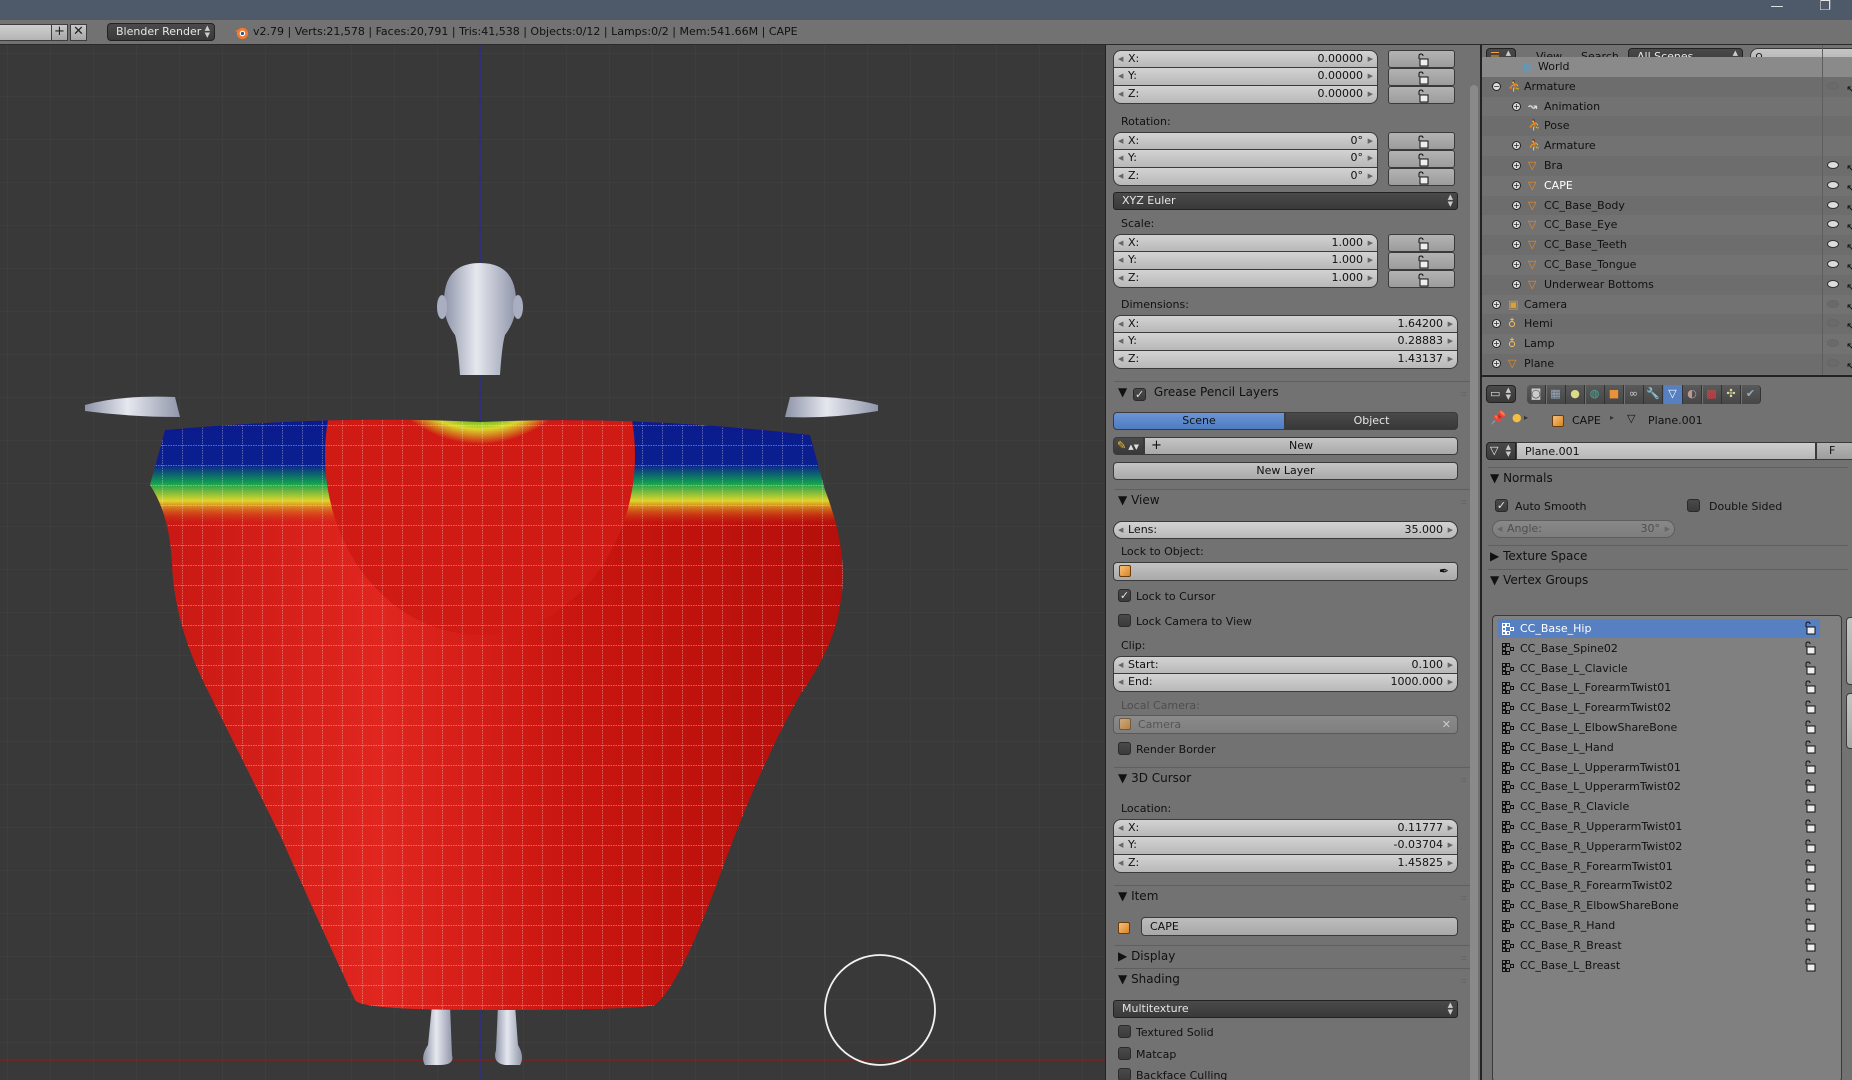 This screenshot has width=1852, height=1080. What do you see at coordinates (1501, 505) in the screenshot?
I see `auto-smooth-checkbox: ✓` at bounding box center [1501, 505].